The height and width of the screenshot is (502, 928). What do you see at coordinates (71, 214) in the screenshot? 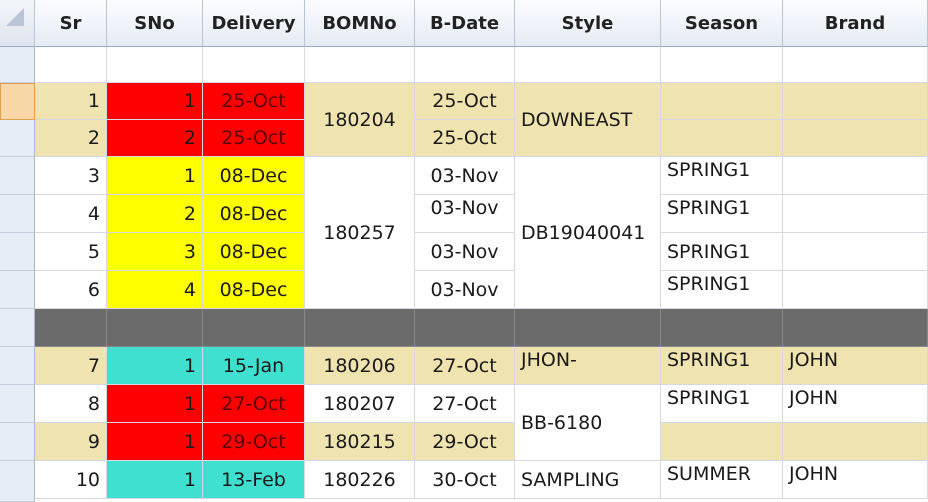
I see `cell-sr: 4` at bounding box center [71, 214].